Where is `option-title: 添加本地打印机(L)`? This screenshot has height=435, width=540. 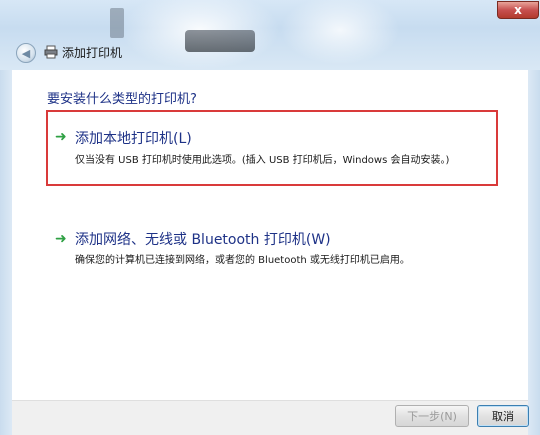 option-title: 添加本地打印机(L) is located at coordinates (133, 138).